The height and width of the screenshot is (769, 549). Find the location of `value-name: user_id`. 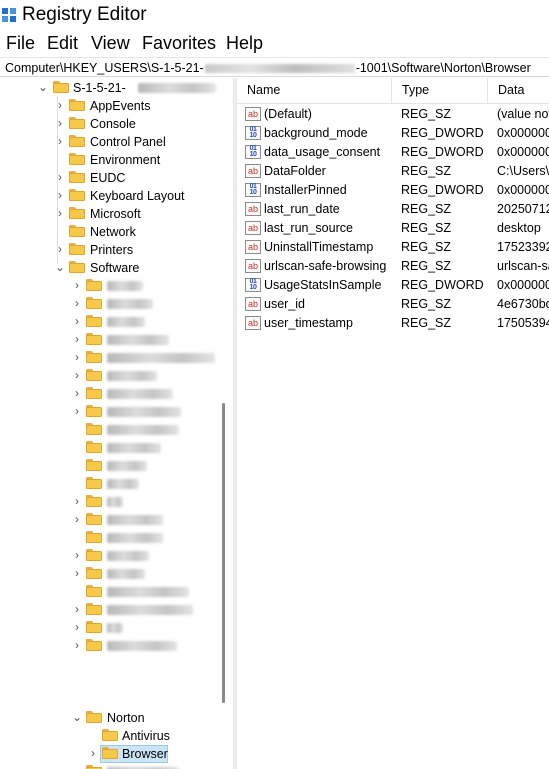

value-name: user_id is located at coordinates (284, 304).